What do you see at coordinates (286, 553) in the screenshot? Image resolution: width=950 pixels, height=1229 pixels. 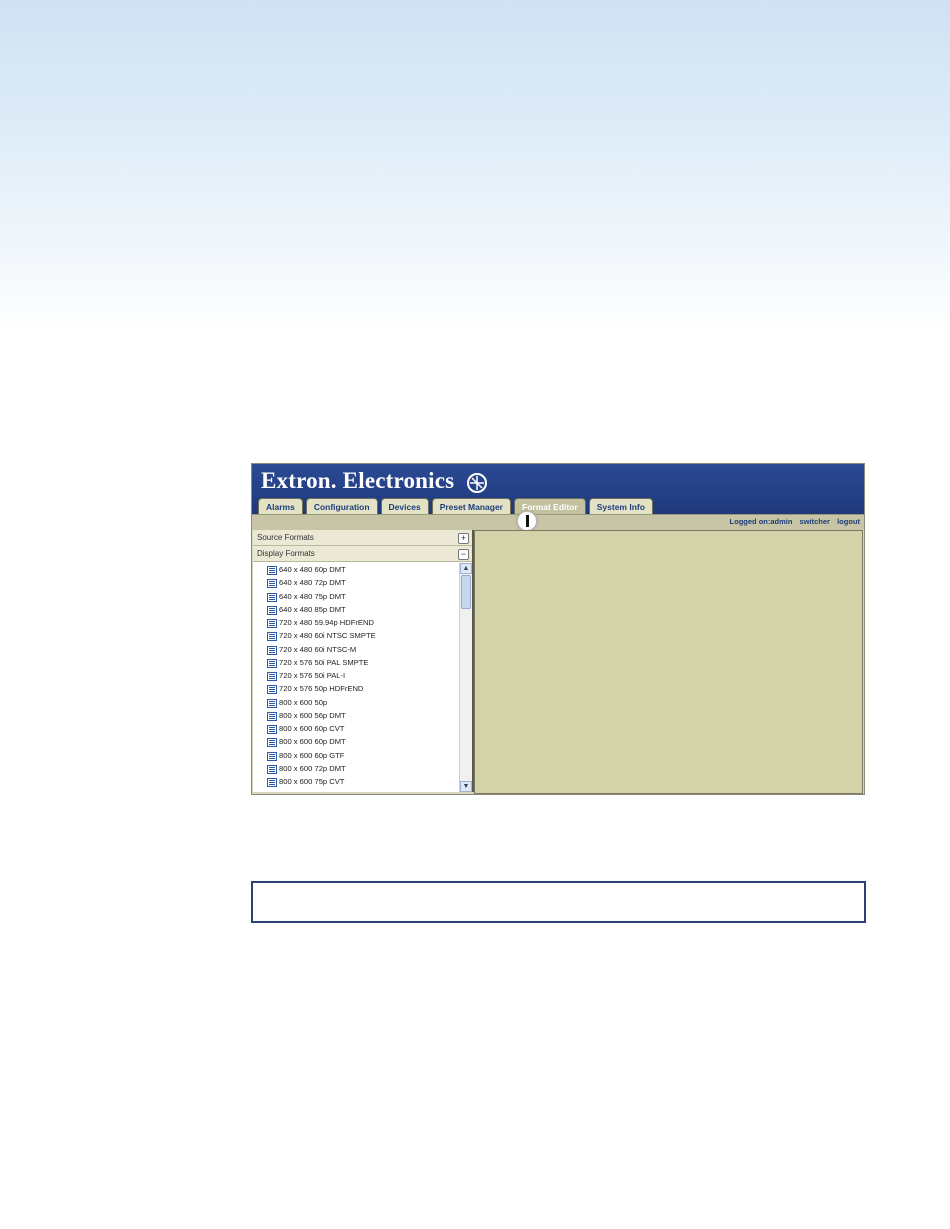 I see `display-formats-label: Display Formats` at bounding box center [286, 553].